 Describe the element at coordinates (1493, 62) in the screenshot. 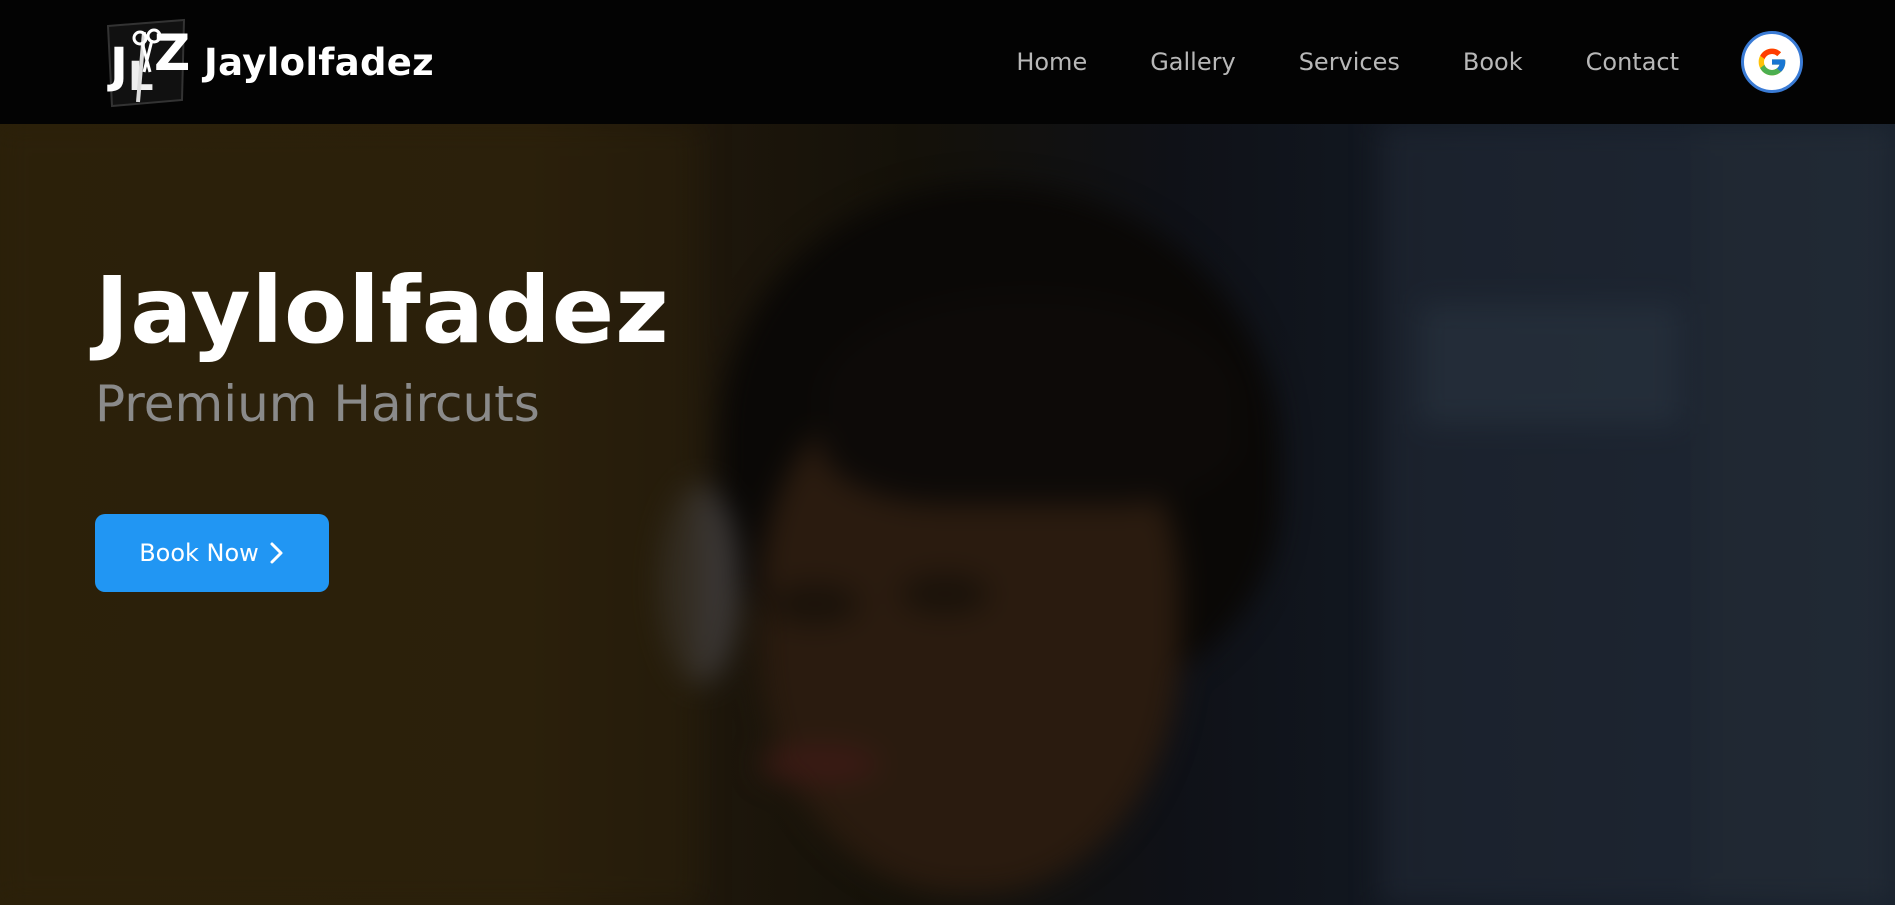

I see `nav-book: Book` at that location.